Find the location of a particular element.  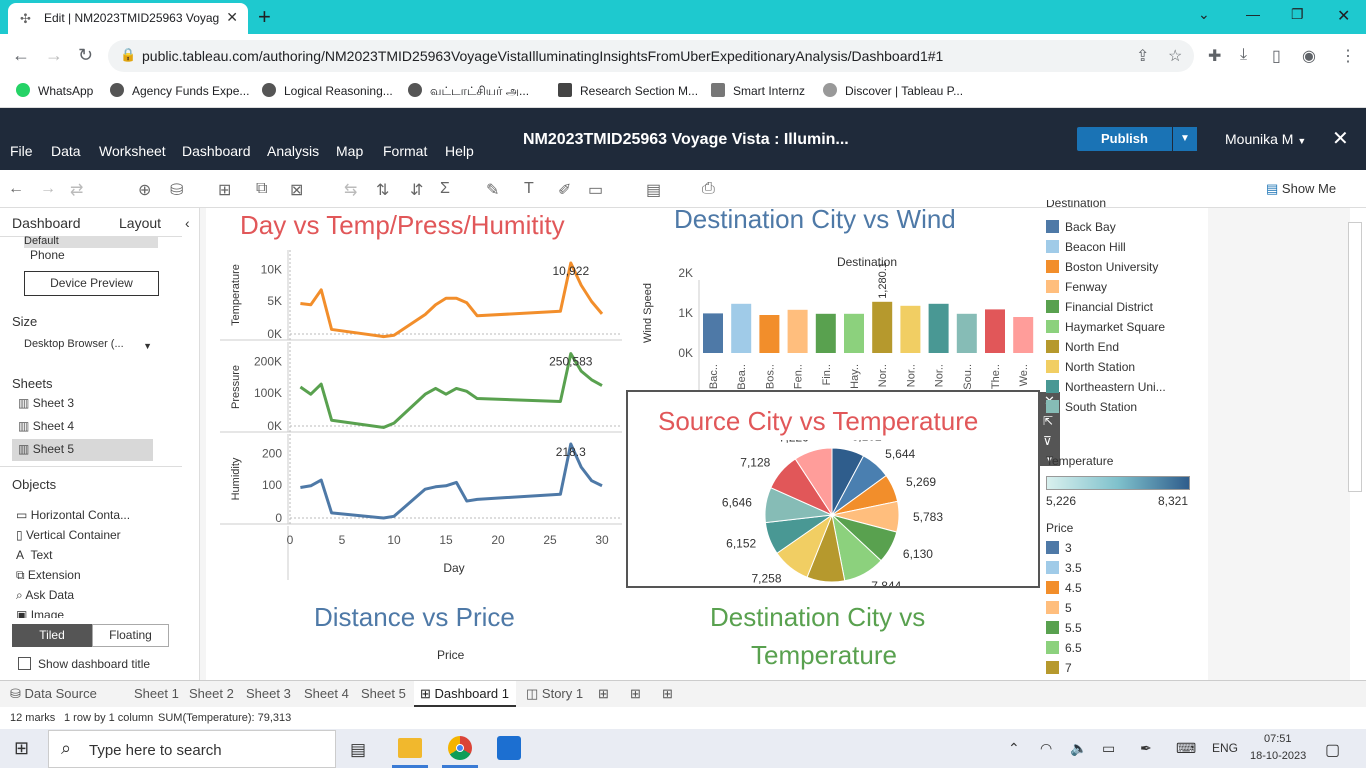

keyboard-icon: ⌨ is located at coordinates (1186, 748).